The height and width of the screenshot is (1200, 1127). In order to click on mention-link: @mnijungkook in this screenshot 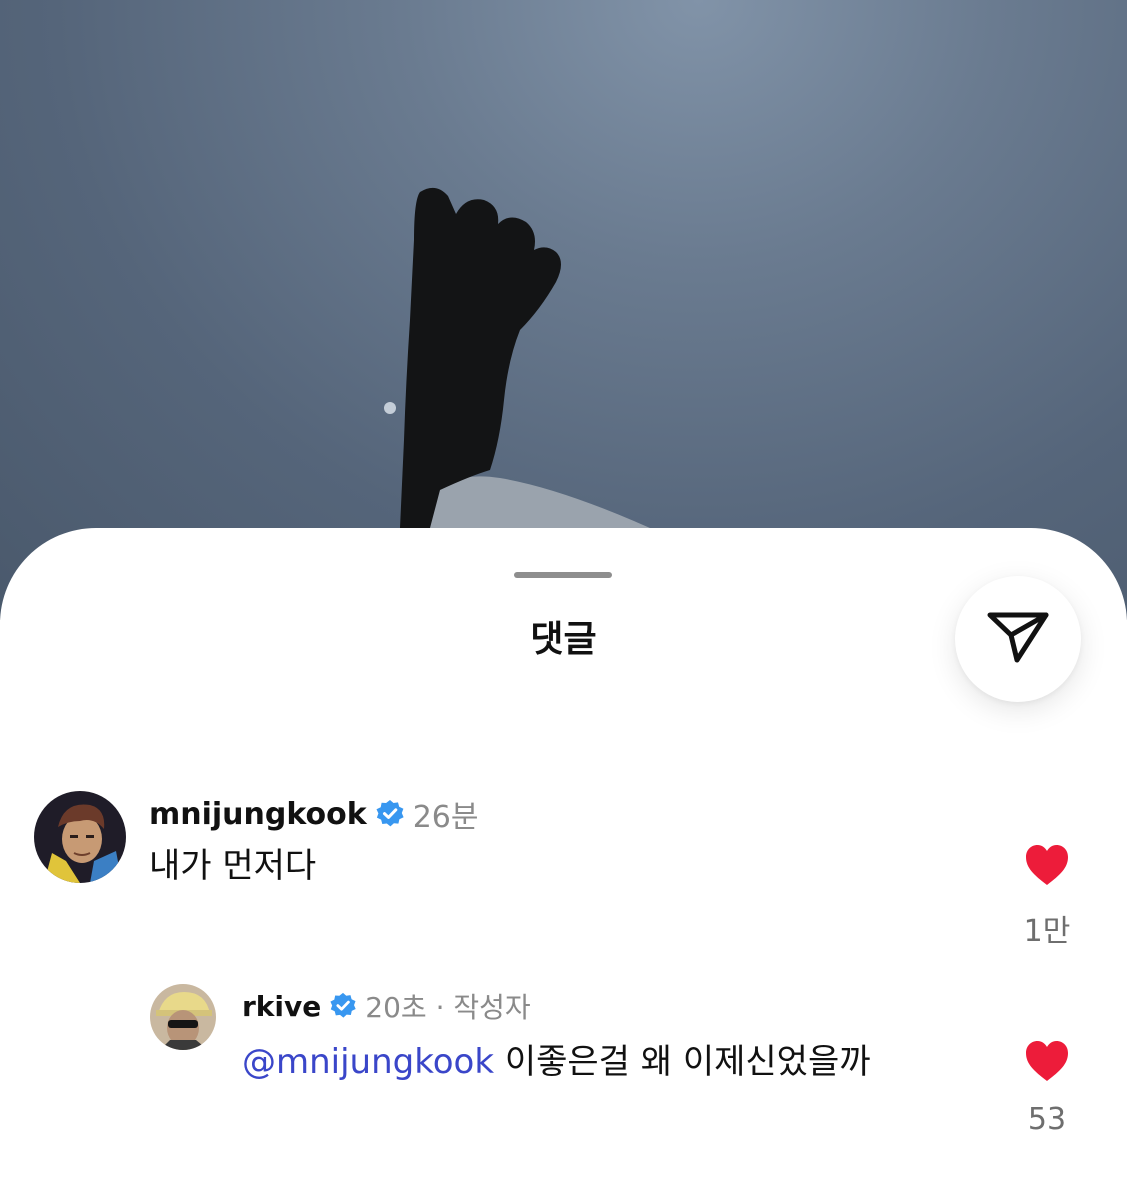, I will do `click(368, 1062)`.